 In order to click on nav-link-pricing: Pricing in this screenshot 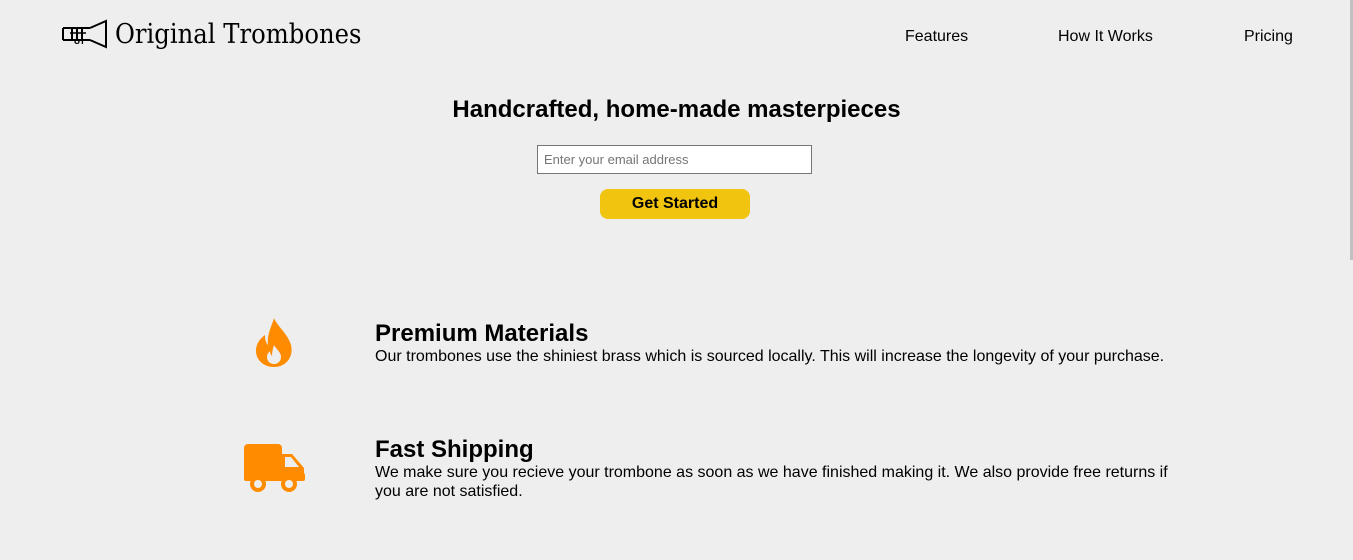, I will do `click(1268, 37)`.